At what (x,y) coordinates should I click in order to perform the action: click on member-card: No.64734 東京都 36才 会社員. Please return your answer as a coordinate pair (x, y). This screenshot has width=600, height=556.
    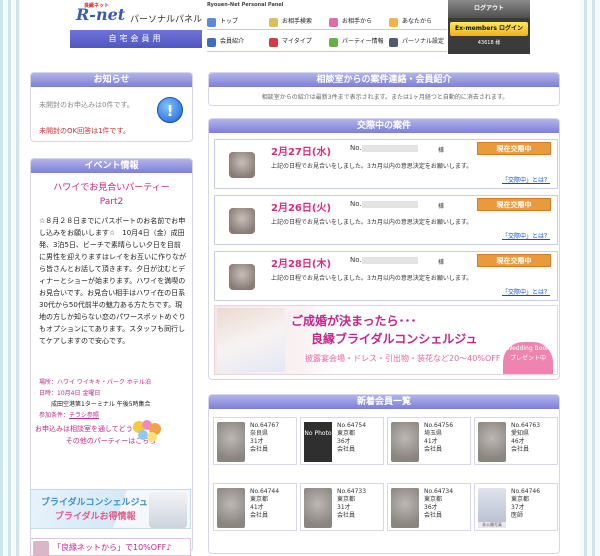
    Looking at the image, I should click on (429, 507).